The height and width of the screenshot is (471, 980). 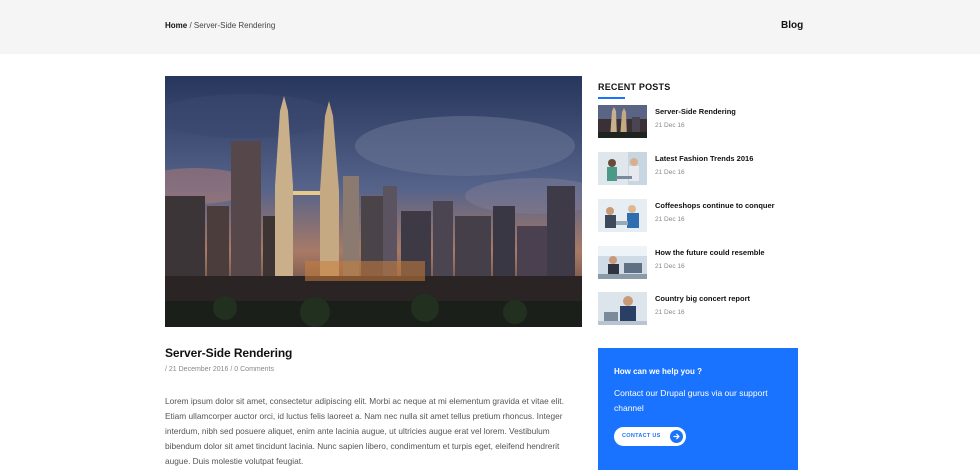 I want to click on breadcrumb: Home / Server-Side Rendering, so click(x=220, y=25).